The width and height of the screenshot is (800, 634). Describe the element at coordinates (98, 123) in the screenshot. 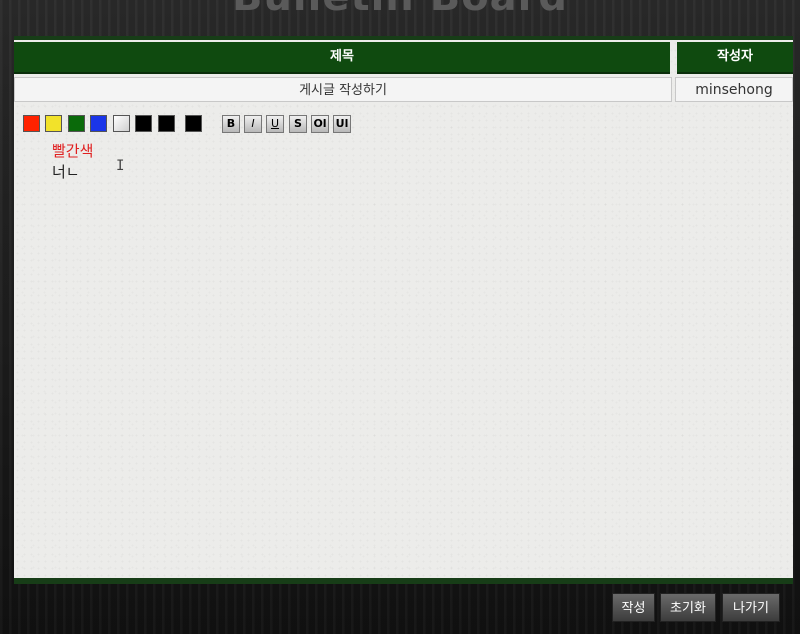

I see `color-swatch-blue` at that location.